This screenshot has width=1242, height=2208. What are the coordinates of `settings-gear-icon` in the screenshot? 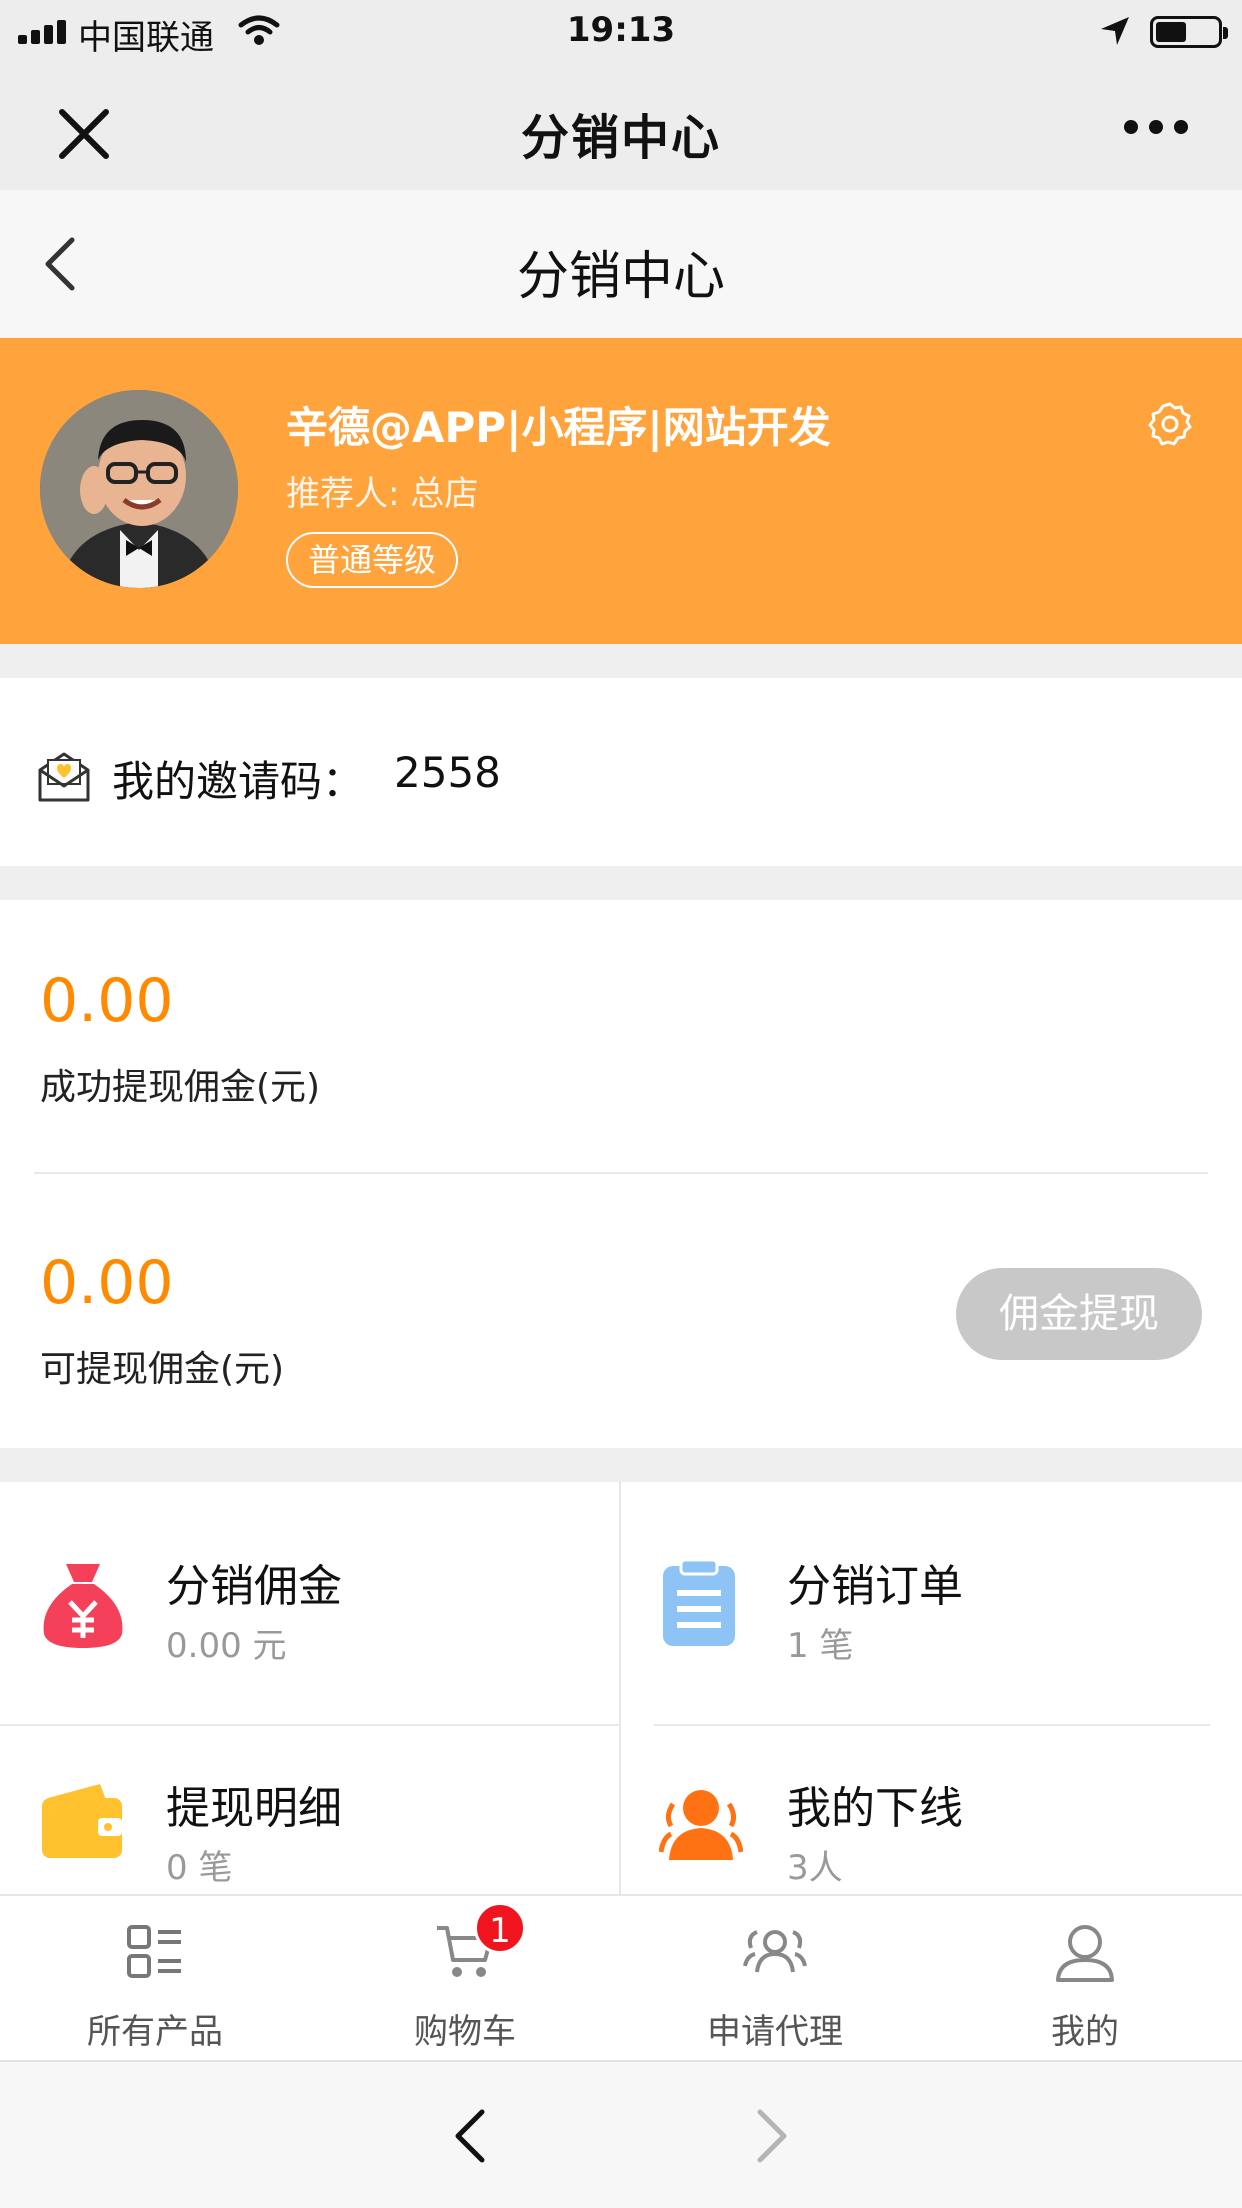 It's located at (1170, 424).